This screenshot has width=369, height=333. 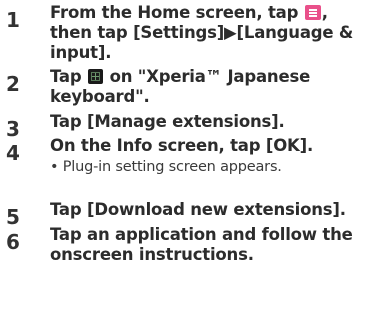 I want to click on menu-icon, so click(x=312, y=12).